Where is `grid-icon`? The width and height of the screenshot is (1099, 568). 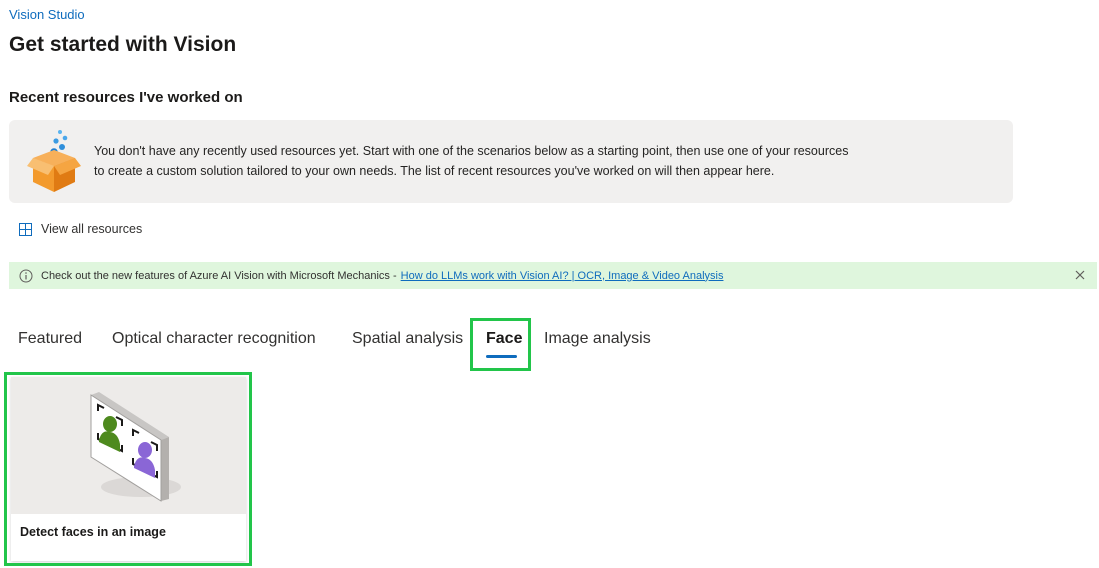
grid-icon is located at coordinates (25, 229).